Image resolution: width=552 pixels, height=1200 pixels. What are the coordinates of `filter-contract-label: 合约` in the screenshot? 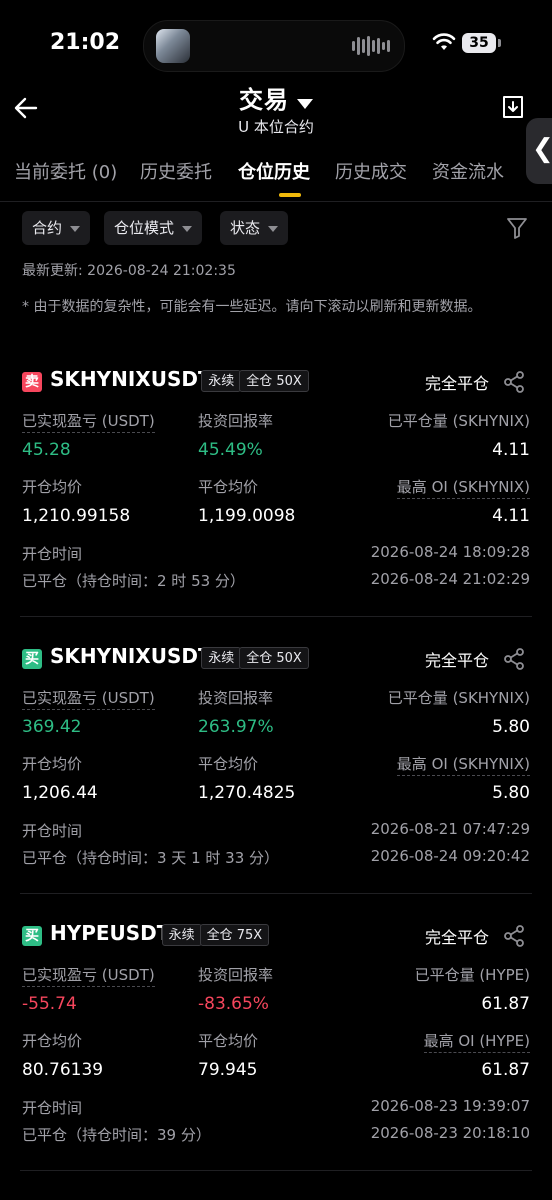 It's located at (47, 228).